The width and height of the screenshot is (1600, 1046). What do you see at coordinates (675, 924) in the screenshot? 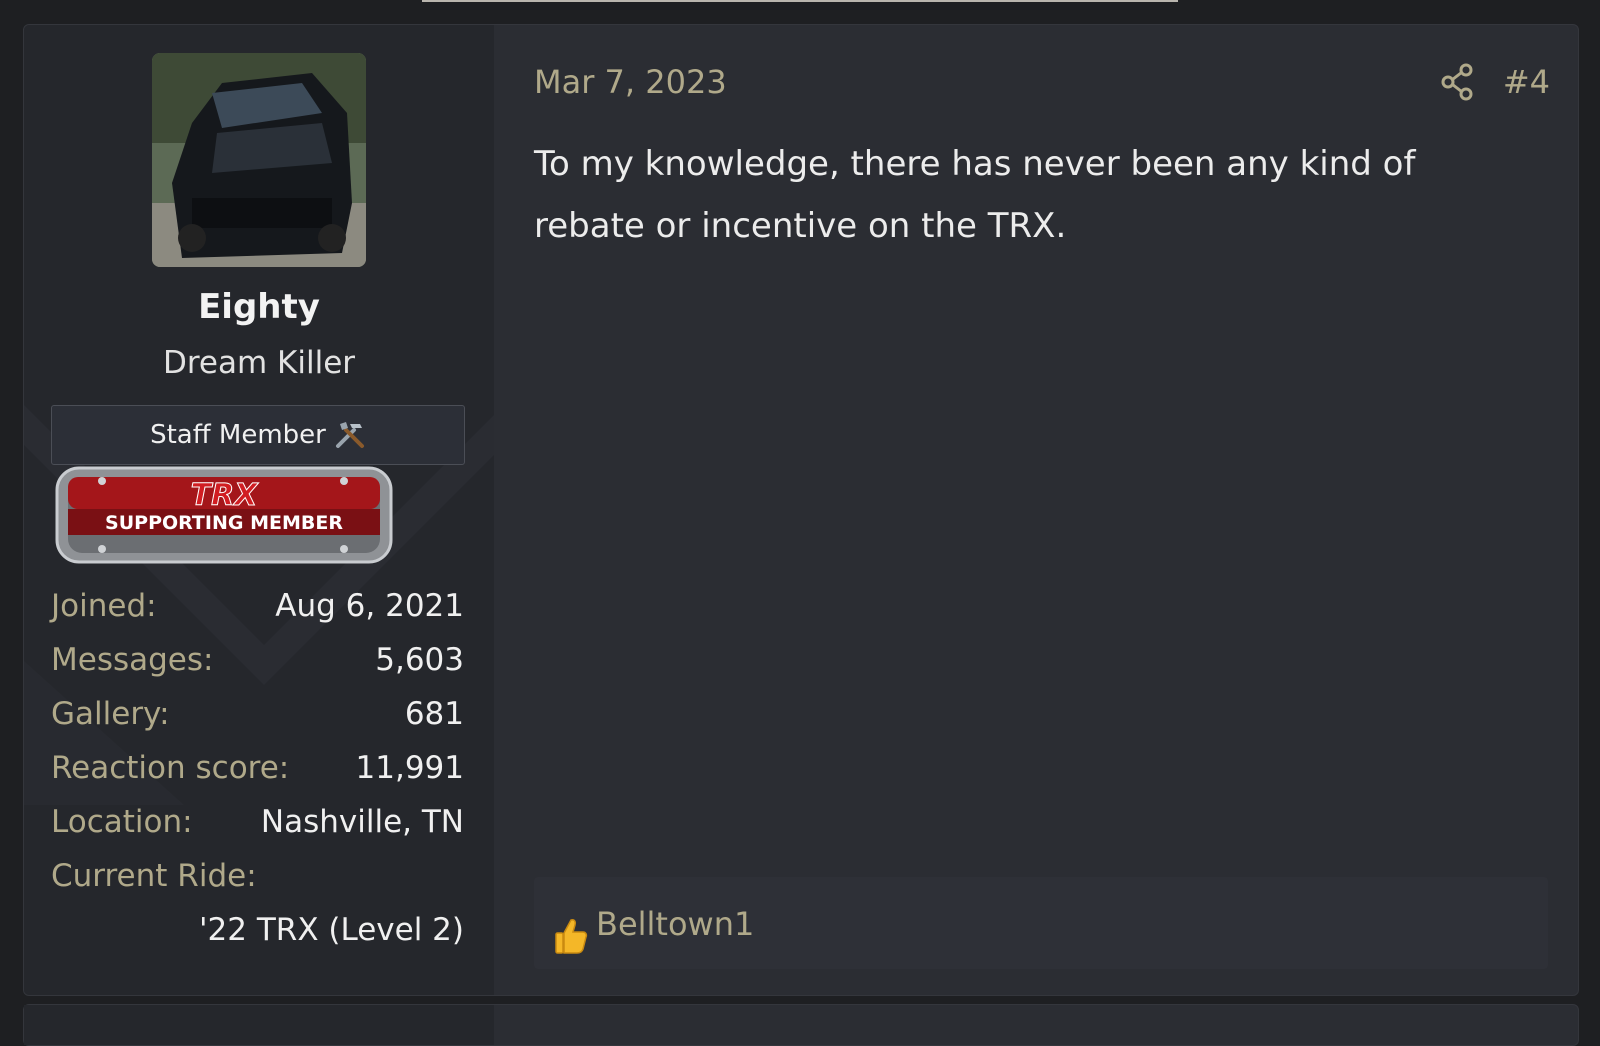
I see `reaction-users-link: Belltown1` at bounding box center [675, 924].